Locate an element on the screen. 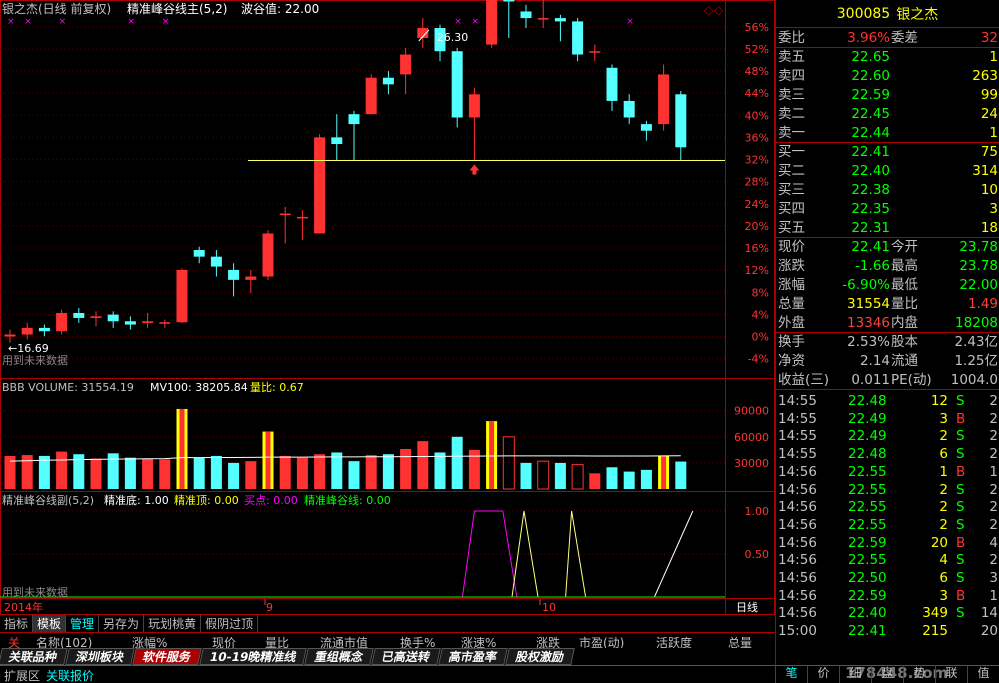 This screenshot has width=999, height=683. label: 股本 is located at coordinates (904, 342).